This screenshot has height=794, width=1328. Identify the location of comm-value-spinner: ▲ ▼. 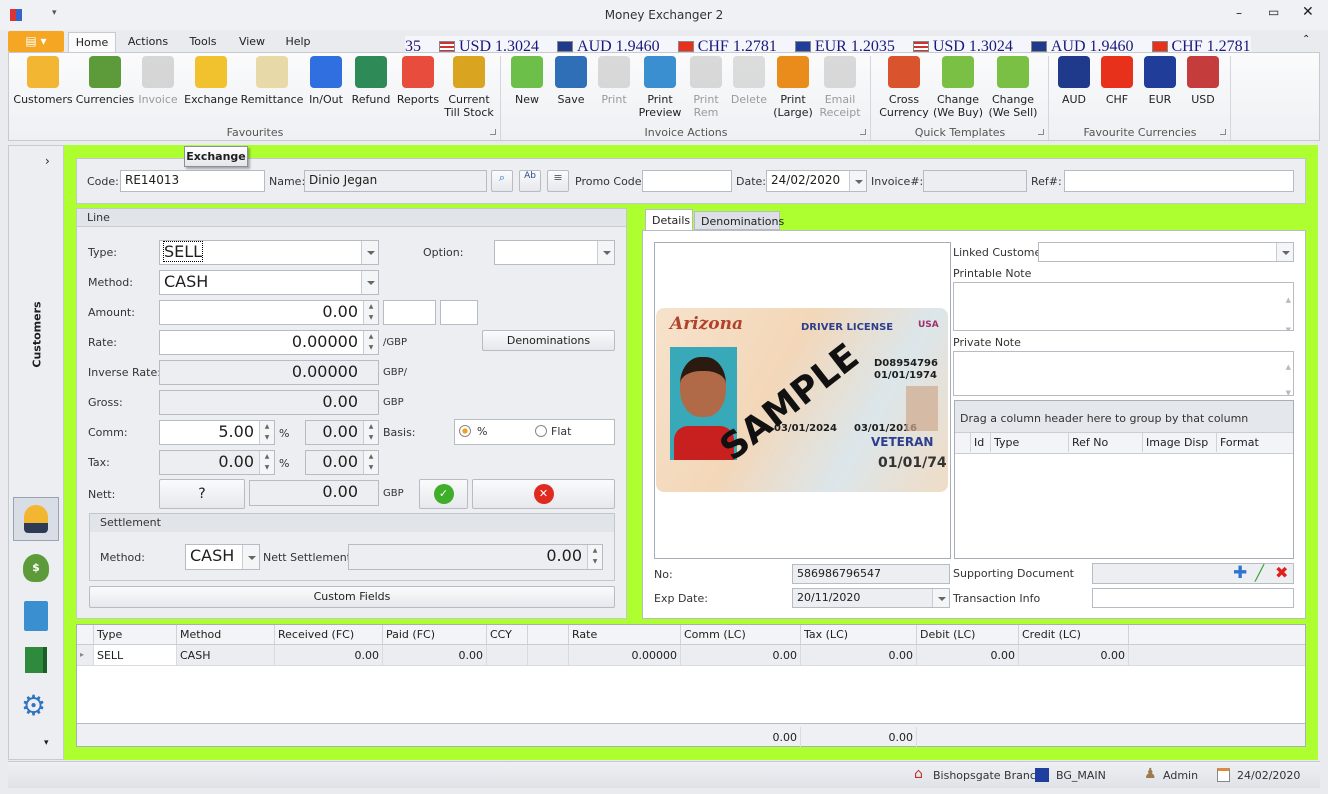
(370, 432).